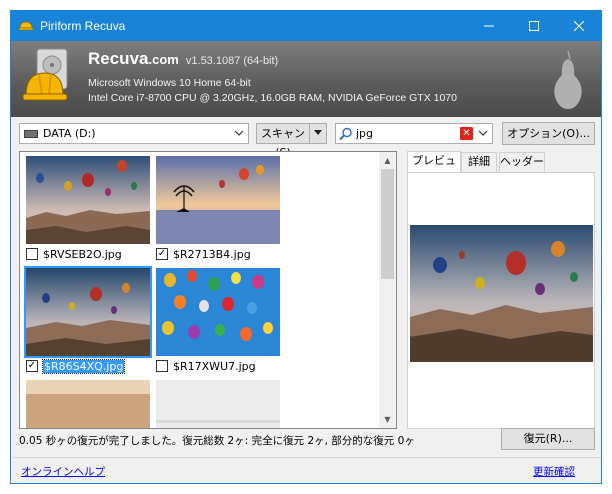 The height and width of the screenshot is (494, 612). What do you see at coordinates (31, 133) in the screenshot?
I see `drive-icon` at bounding box center [31, 133].